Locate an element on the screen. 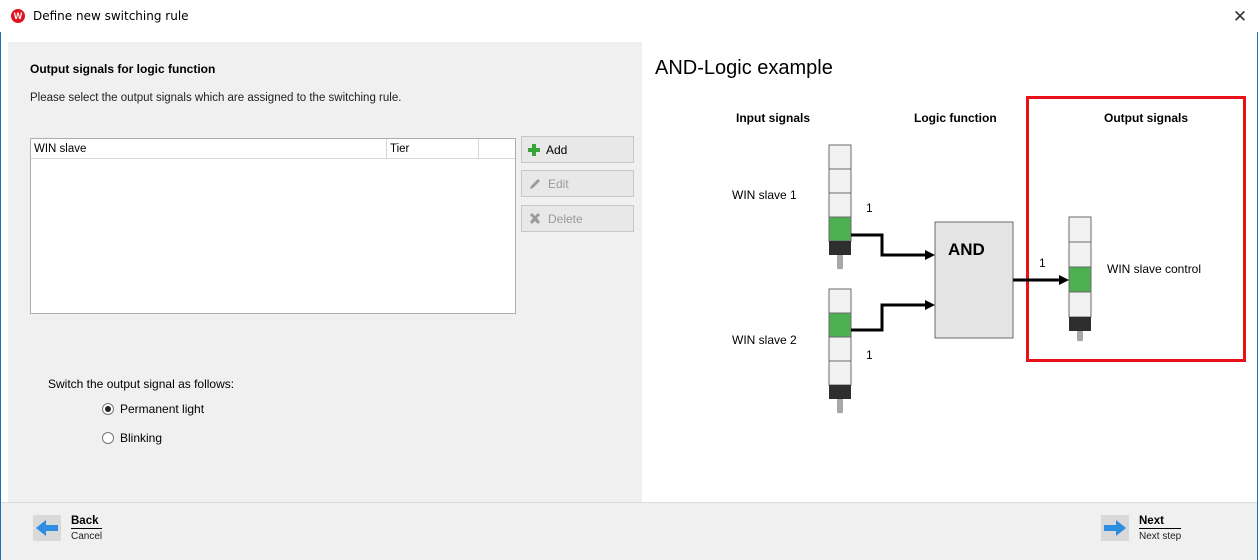  window-title: Define new switching rule is located at coordinates (111, 16).